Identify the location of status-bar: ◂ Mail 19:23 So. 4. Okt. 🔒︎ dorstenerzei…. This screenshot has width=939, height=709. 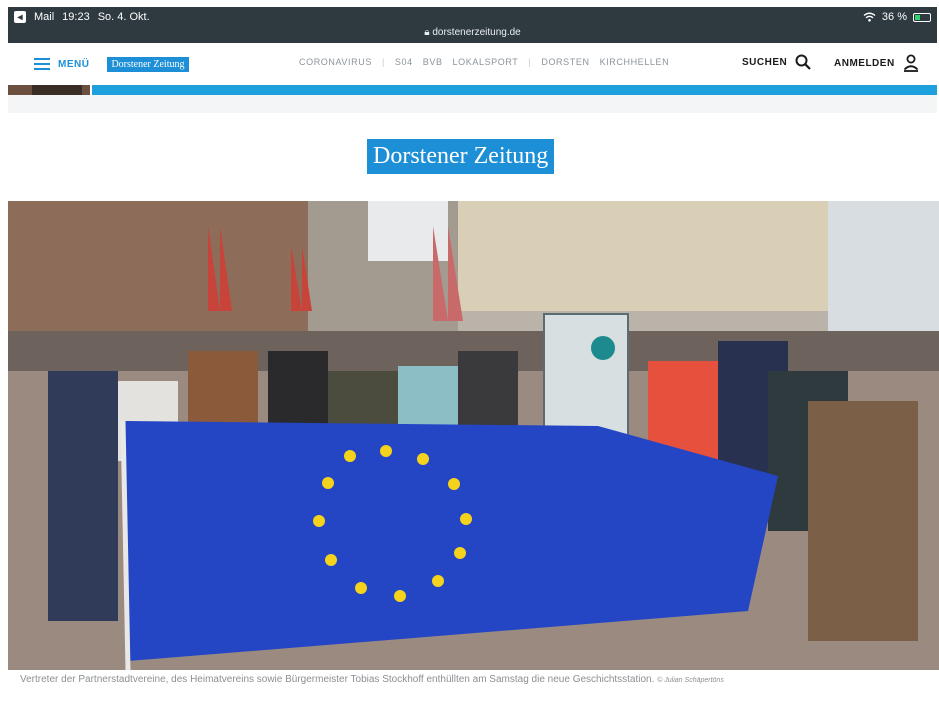
(472, 25).